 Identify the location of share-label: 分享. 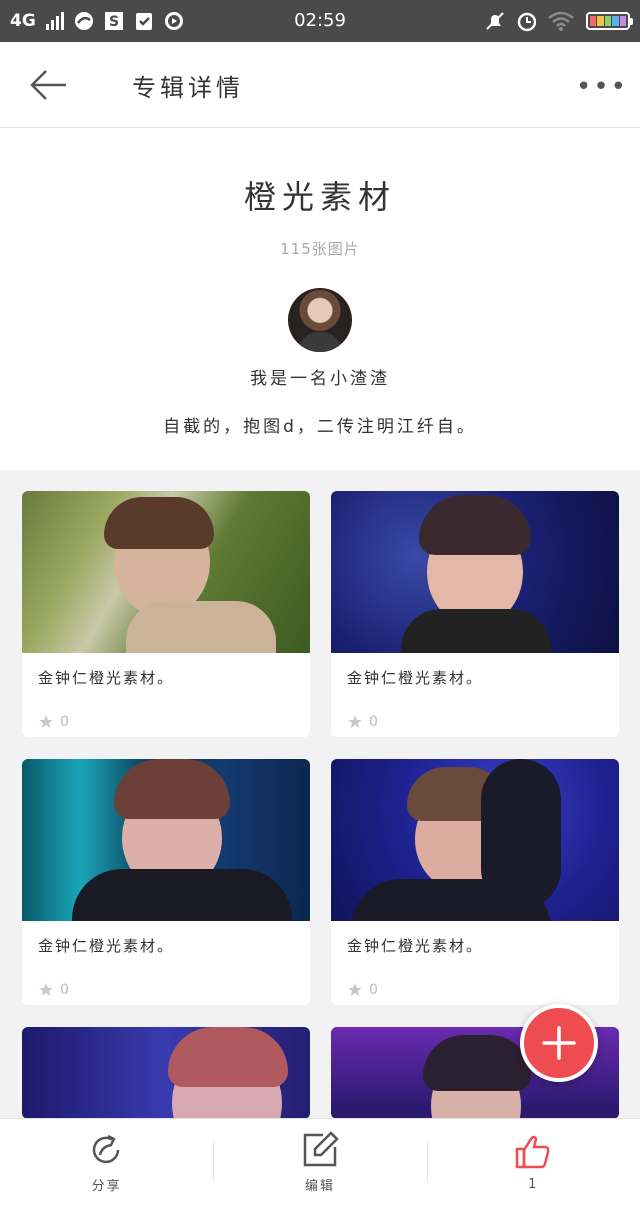
(106, 1186).